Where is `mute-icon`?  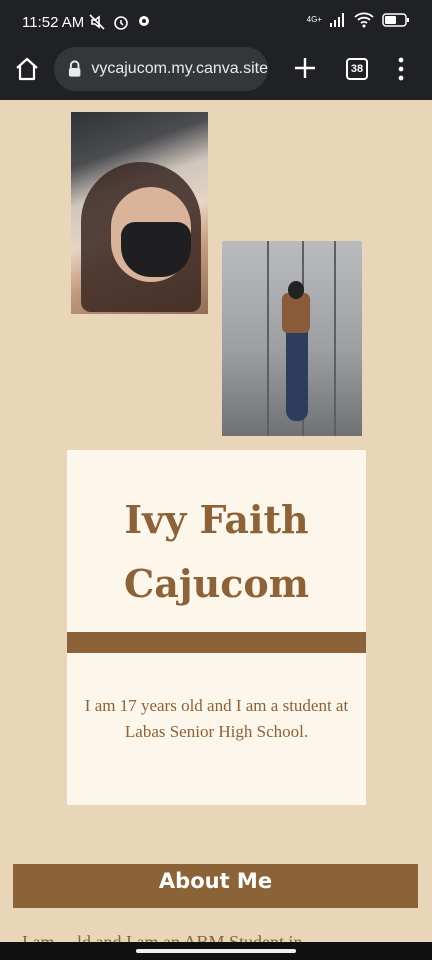
mute-icon is located at coordinates (97, 22).